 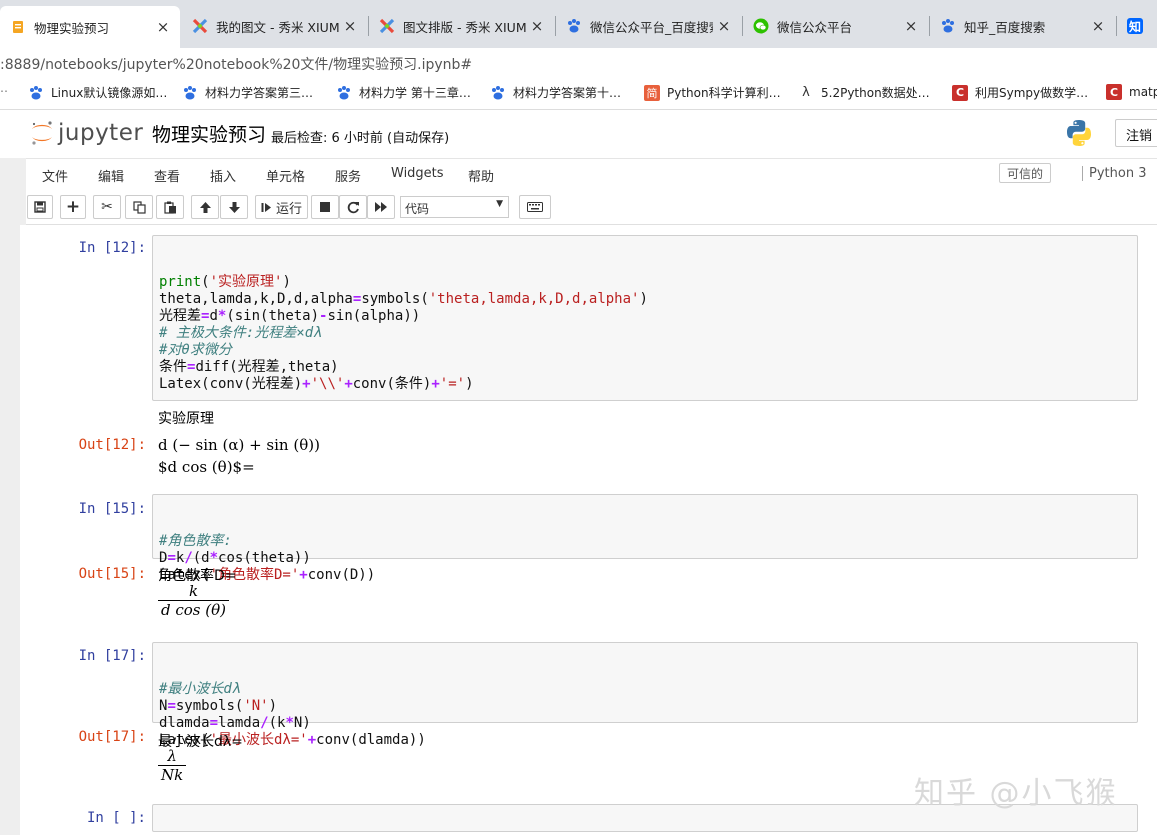 I want to click on tab-zhihu: 知, so click(x=1137, y=26).